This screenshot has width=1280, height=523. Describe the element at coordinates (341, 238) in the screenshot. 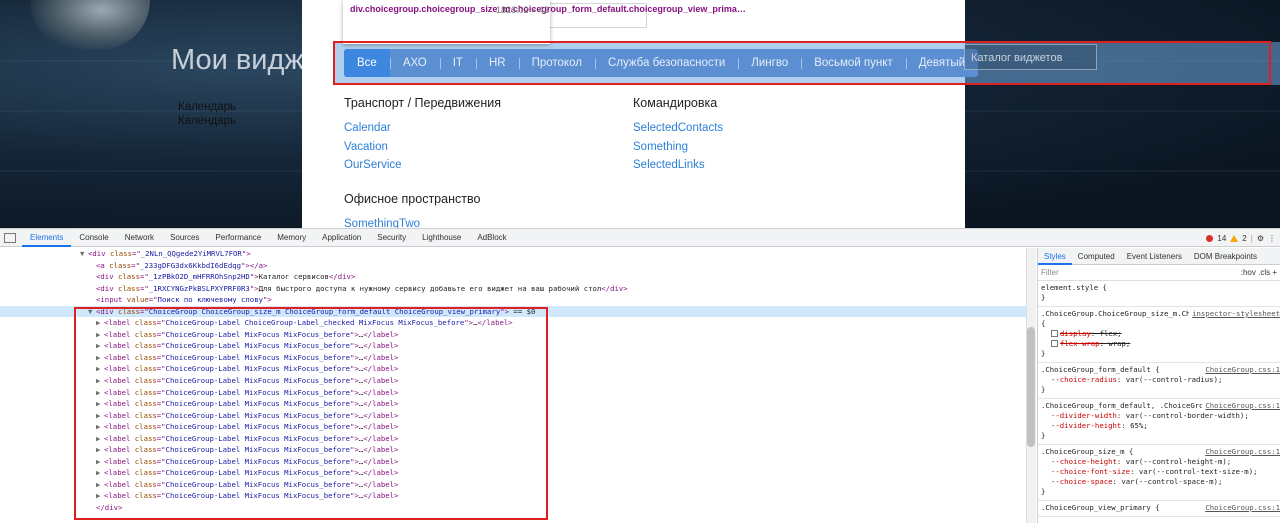

I see `devtools-tab: Application` at that location.